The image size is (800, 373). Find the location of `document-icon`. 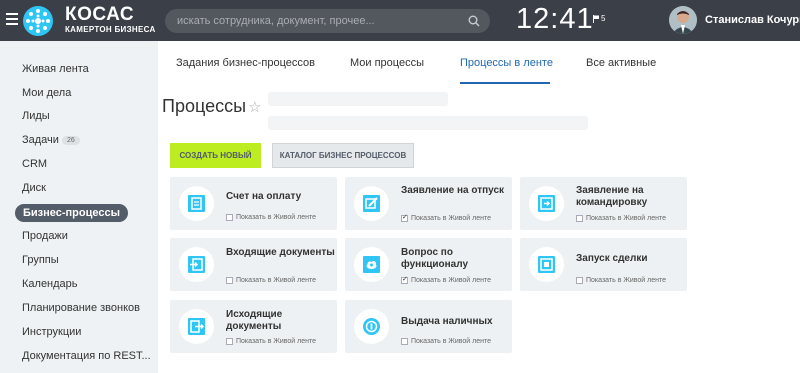

document-icon is located at coordinates (196, 203).